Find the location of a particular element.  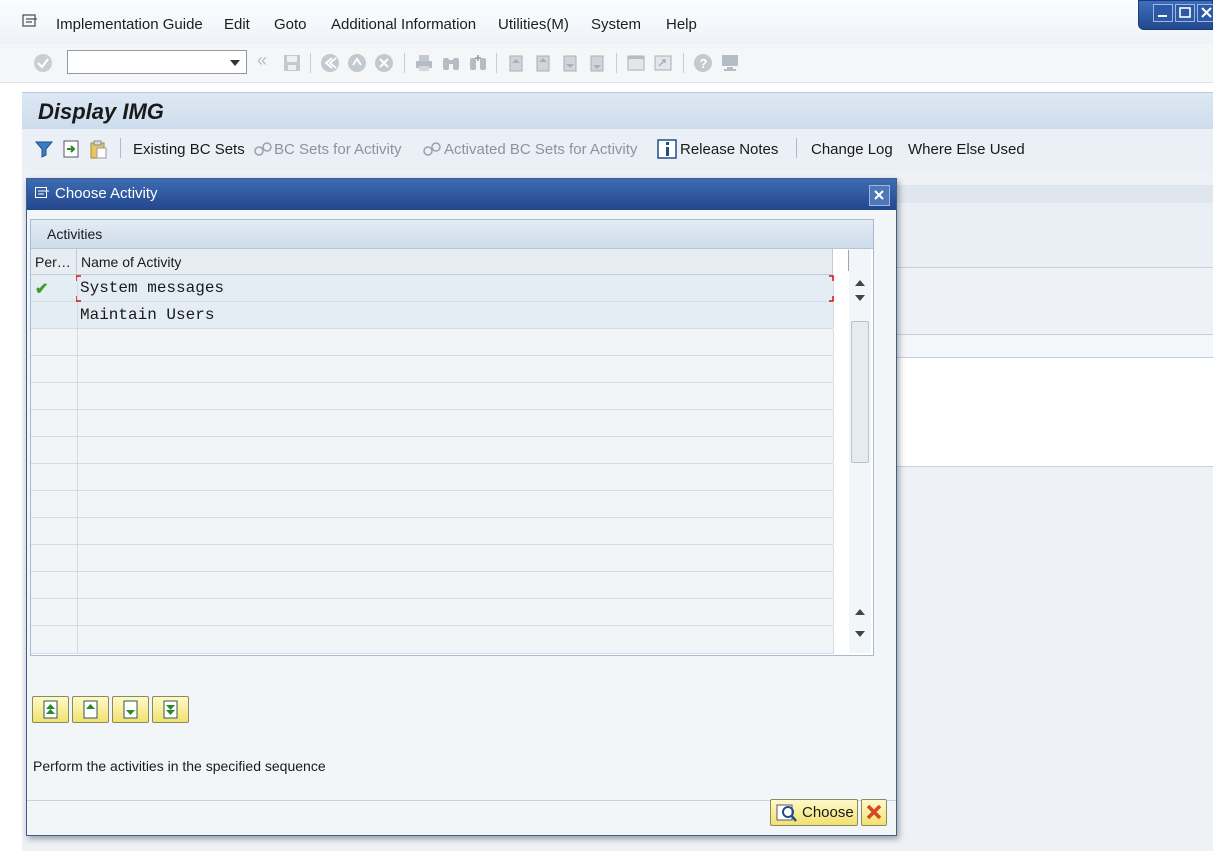

where-else-used-button: Where Else Used is located at coordinates (966, 149).